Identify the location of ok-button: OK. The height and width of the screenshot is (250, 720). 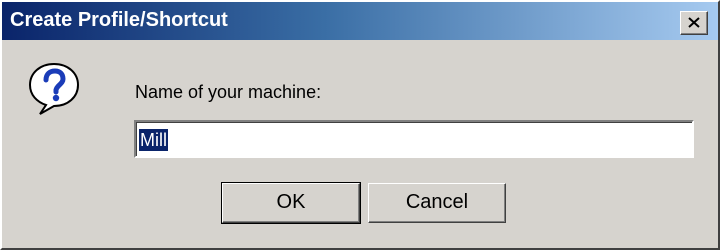
(291, 203).